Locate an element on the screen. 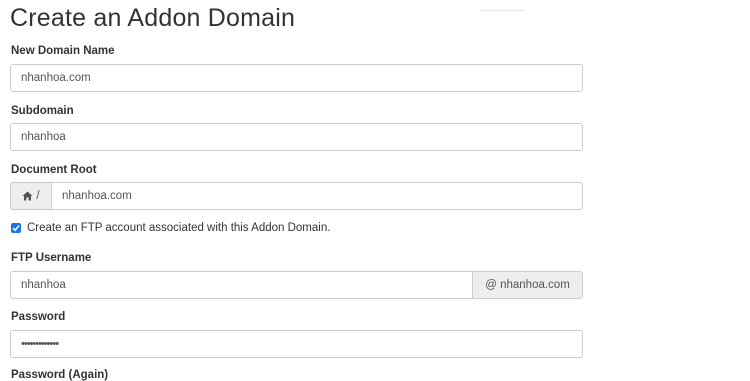 This screenshot has width=750, height=381. password-value: ••••••••••••• is located at coordinates (40, 344).